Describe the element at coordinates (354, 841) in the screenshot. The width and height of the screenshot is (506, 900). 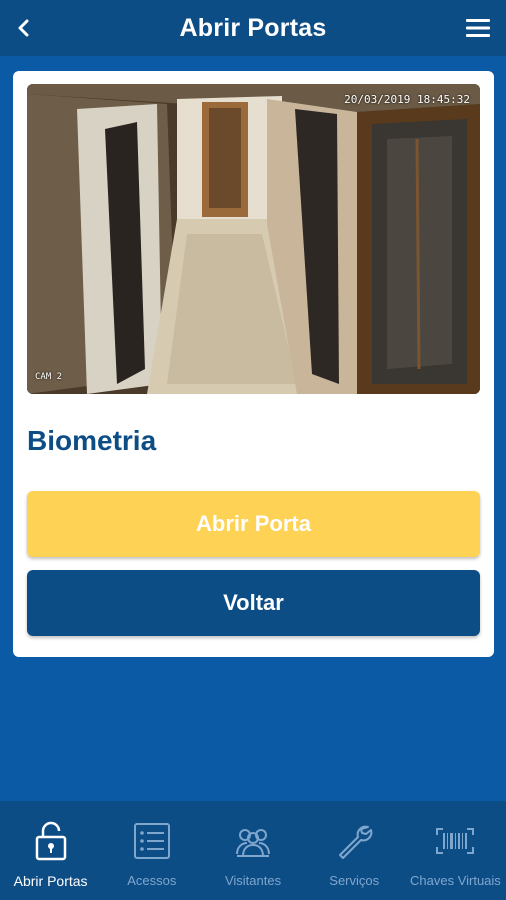
I see `wrench-icon` at that location.